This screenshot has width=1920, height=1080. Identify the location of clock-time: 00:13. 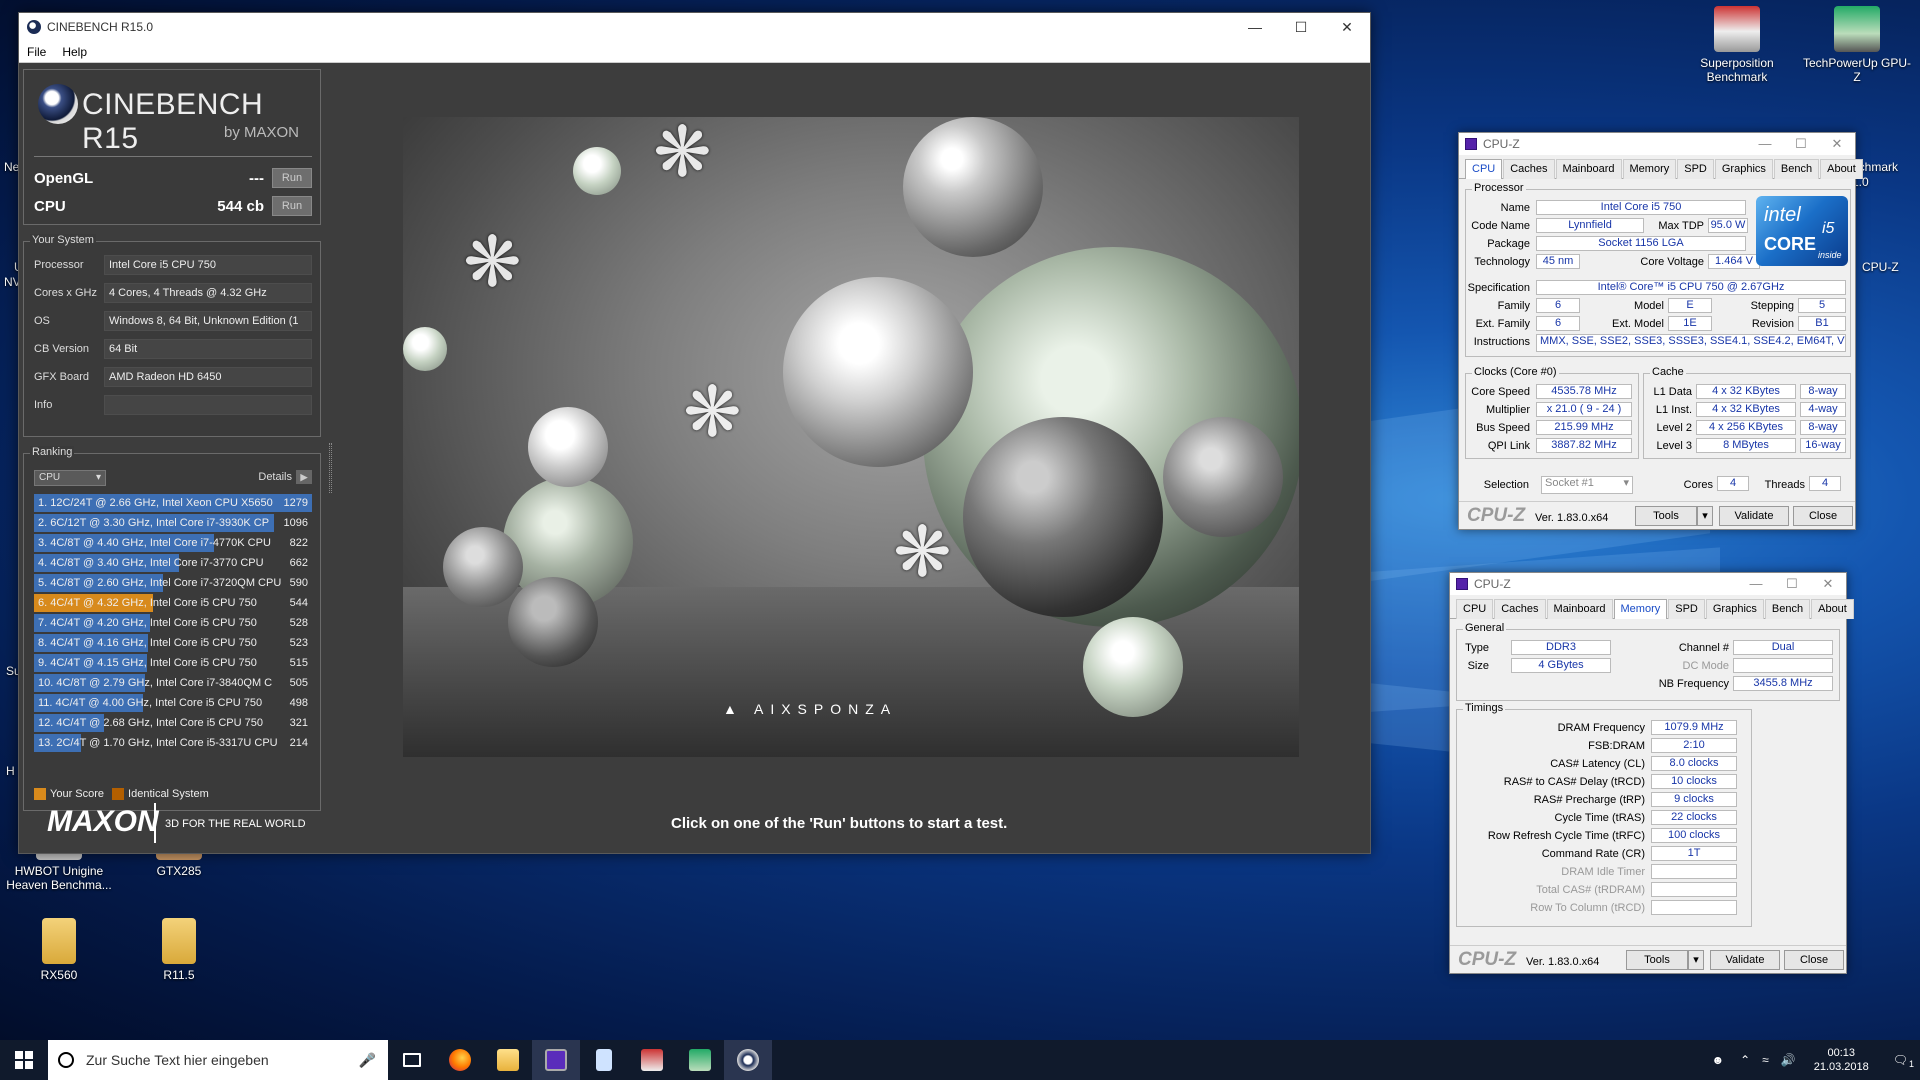
(1841, 1053).